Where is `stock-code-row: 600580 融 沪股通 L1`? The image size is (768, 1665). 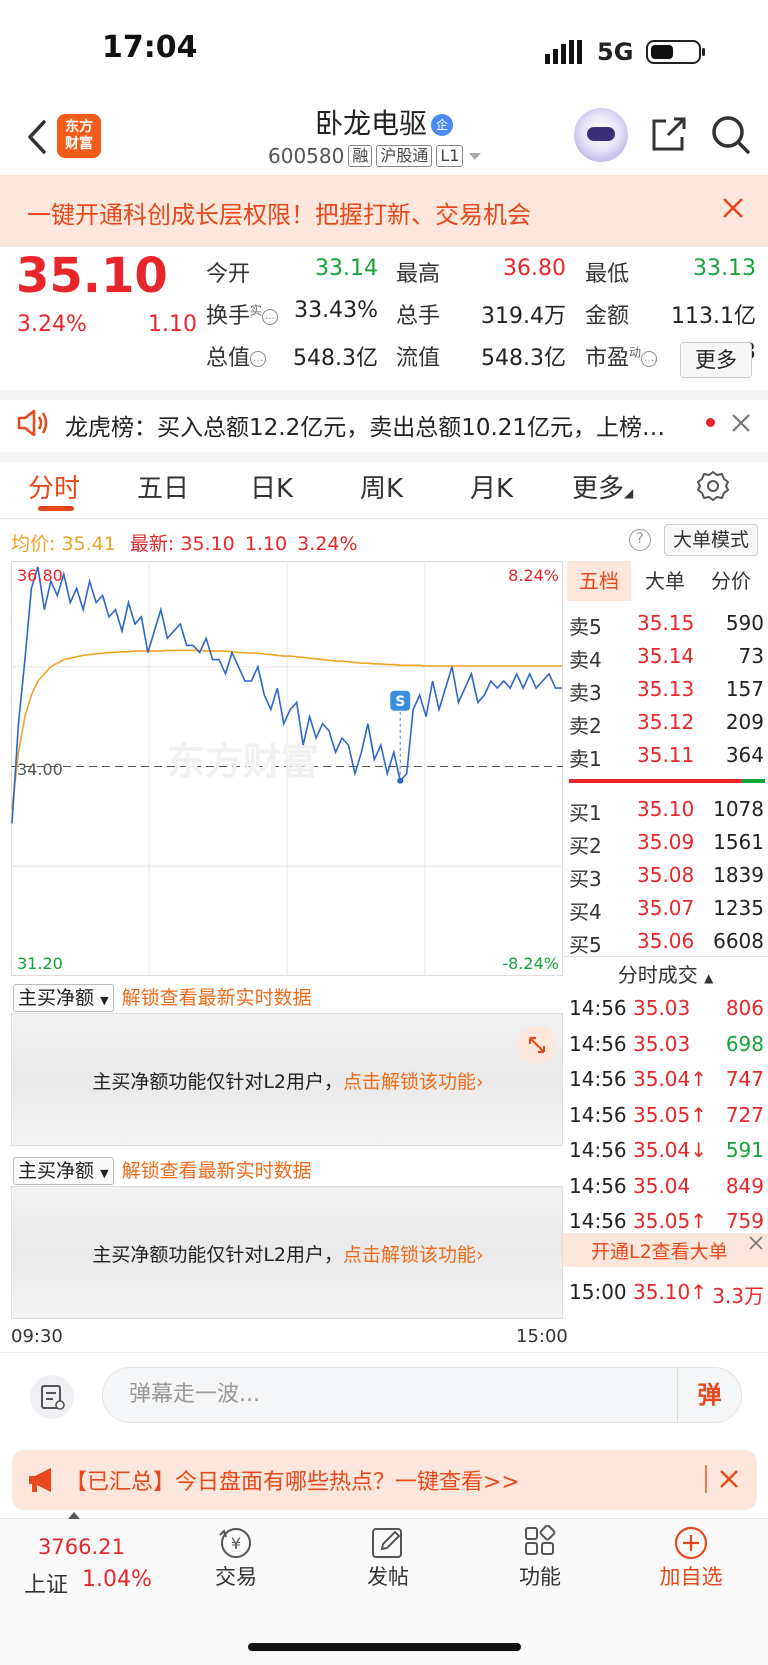
stock-code-row: 600580 融 沪股通 L1 is located at coordinates (375, 156).